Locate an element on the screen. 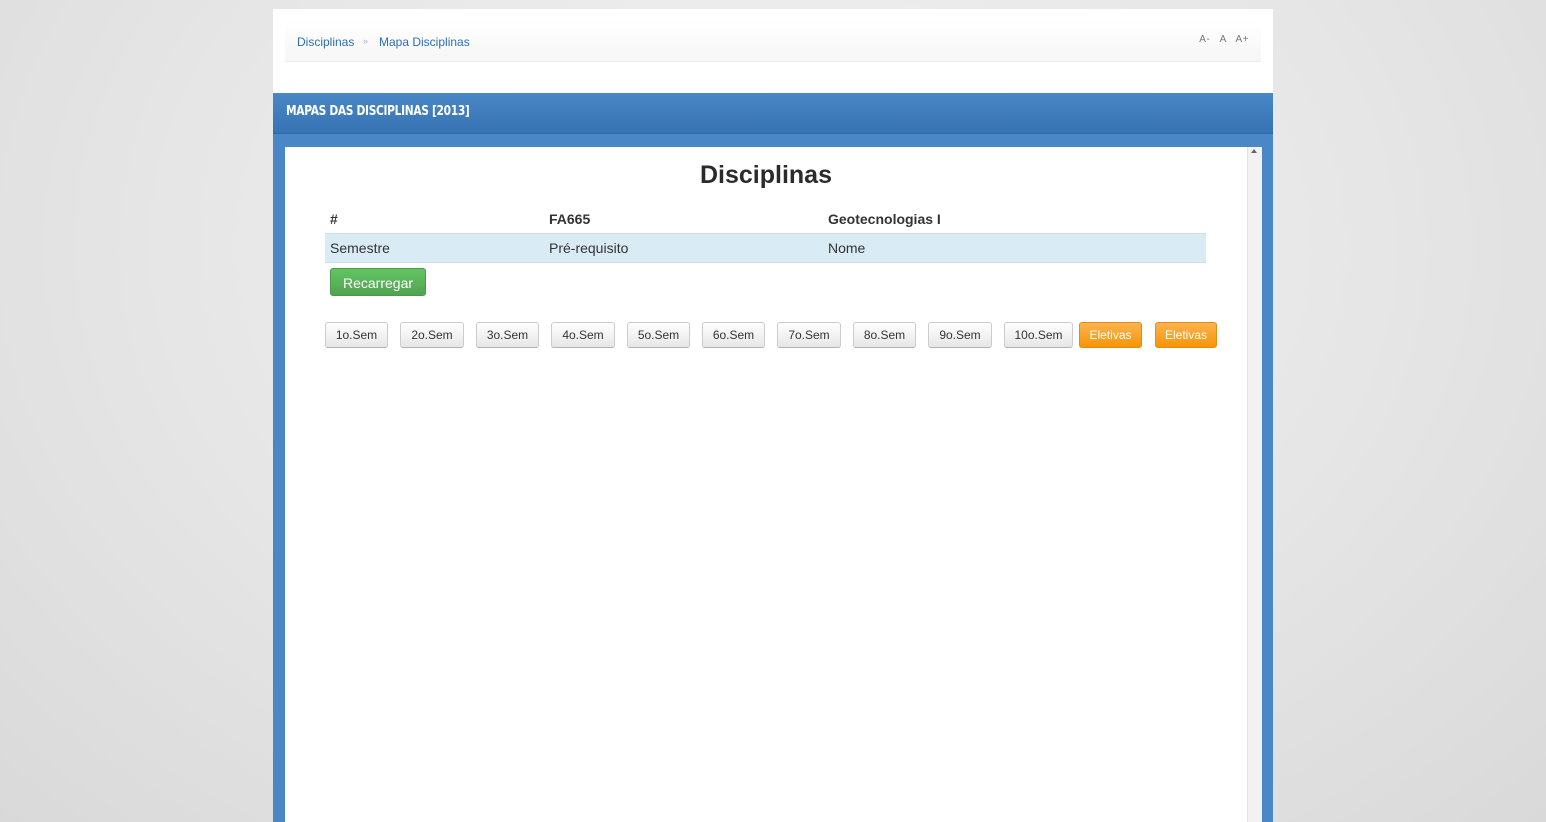 The image size is (1546, 822). panel-header: Mapas das Disciplinas [2013] is located at coordinates (773, 113).